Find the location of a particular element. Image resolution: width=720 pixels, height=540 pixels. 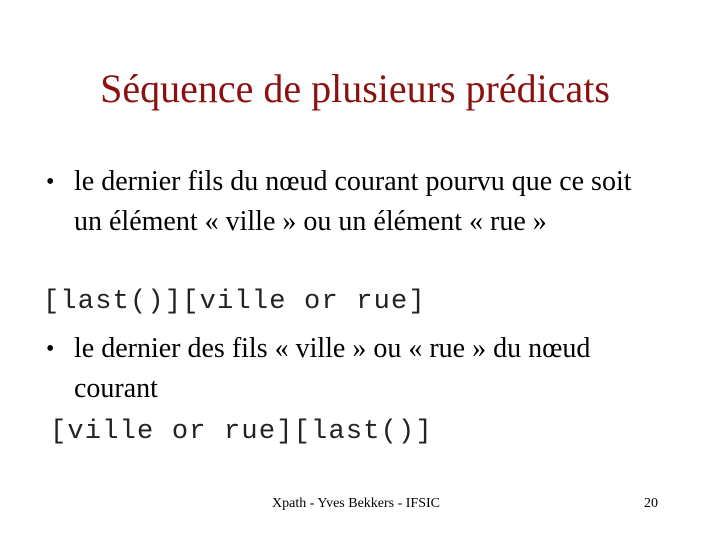

code-expression: [ville or rue][last()] is located at coordinates (241, 432).